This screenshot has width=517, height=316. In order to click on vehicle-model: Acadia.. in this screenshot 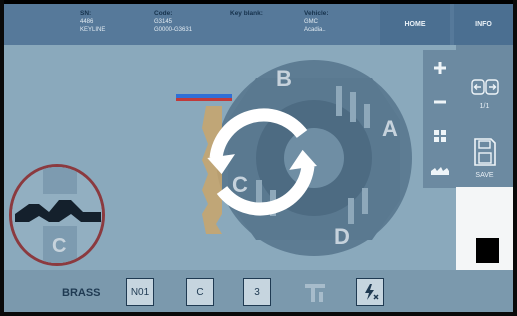, I will do `click(315, 30)`.